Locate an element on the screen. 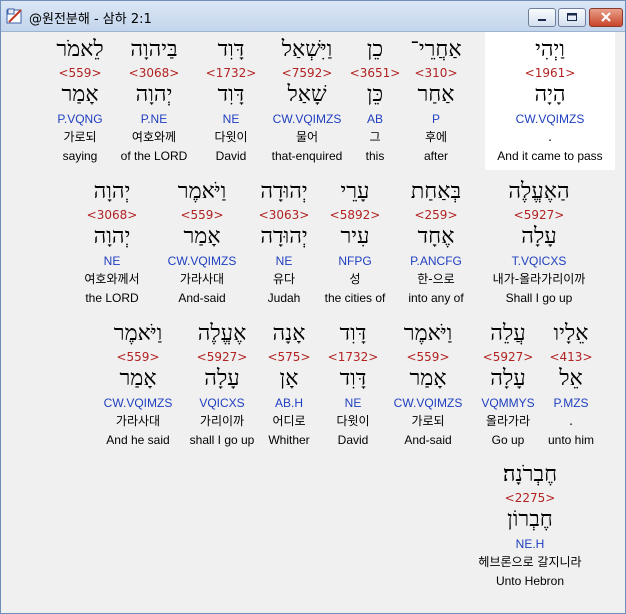 The image size is (626, 614). word-cell: יְהוָה <3068> יְהוָה NE 여호와께서 the LORD is located at coordinates (112, 243).